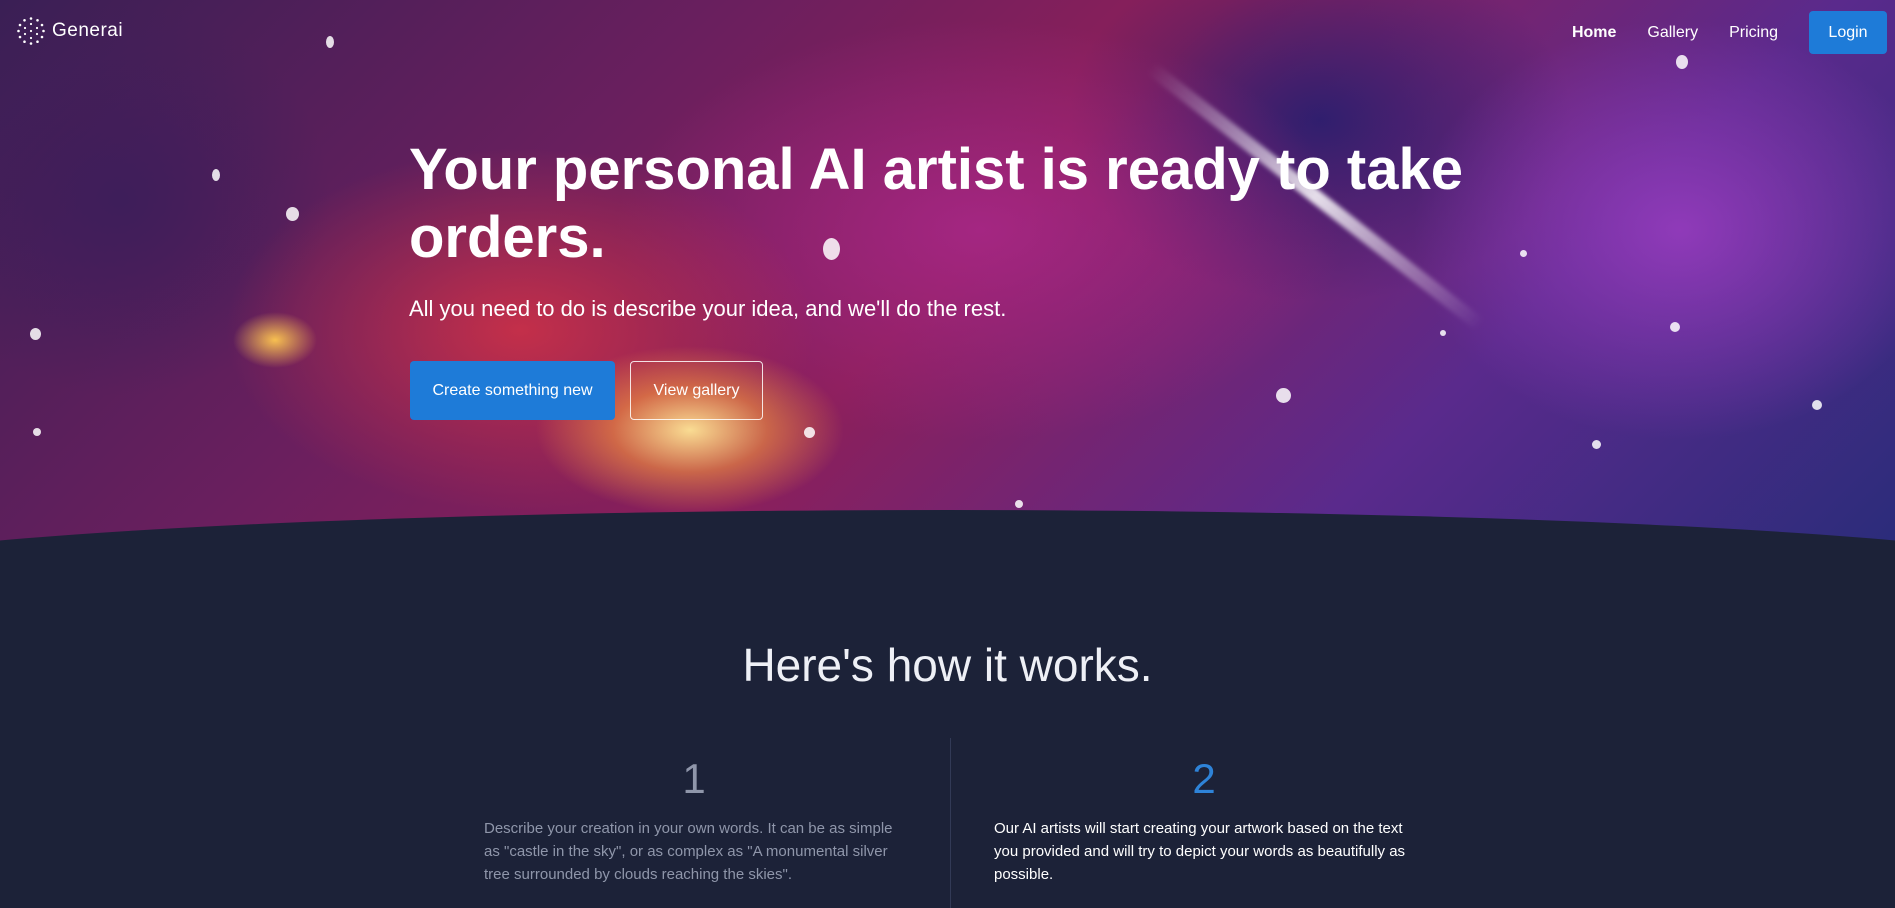 The image size is (1895, 908). What do you see at coordinates (512, 390) in the screenshot?
I see `create-something-new-button: Create something new` at bounding box center [512, 390].